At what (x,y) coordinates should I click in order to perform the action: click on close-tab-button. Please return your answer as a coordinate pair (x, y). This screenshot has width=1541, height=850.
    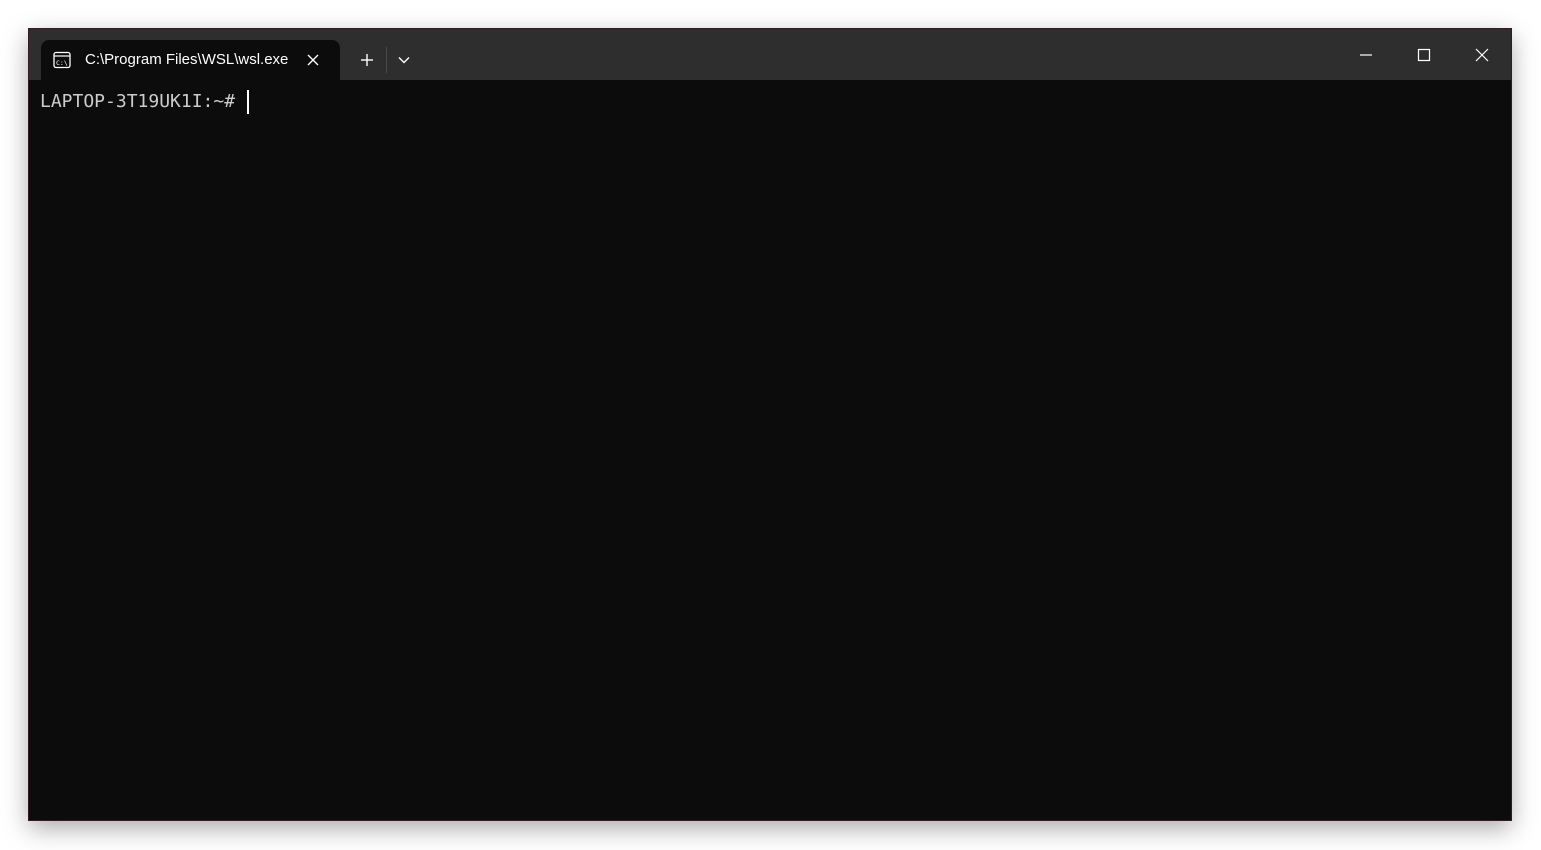
    Looking at the image, I should click on (313, 60).